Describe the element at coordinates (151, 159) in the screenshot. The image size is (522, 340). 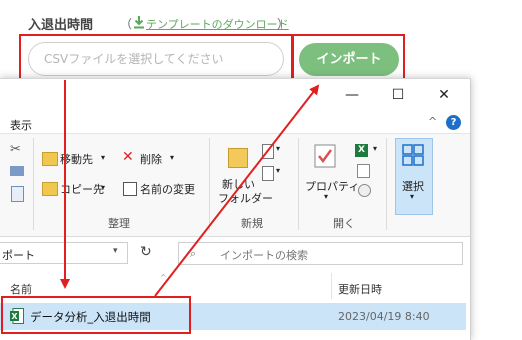
I see `delete-button: 削除` at that location.